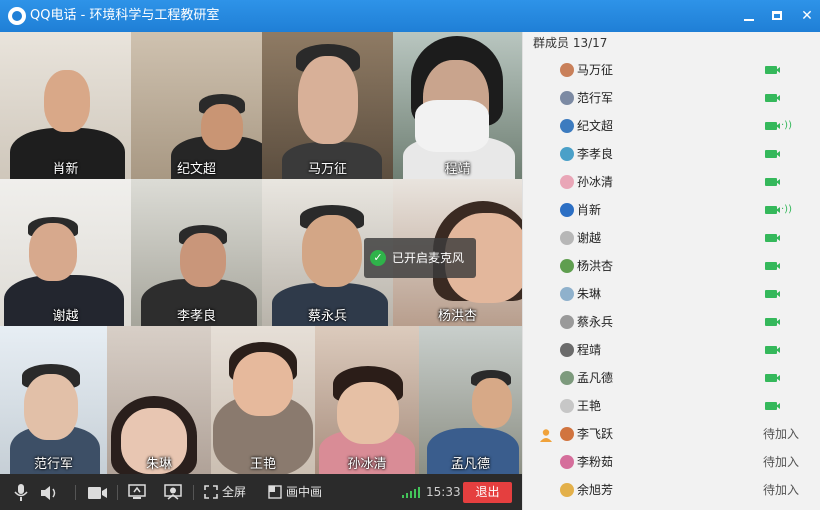  I want to click on mic-button, so click(21, 492).